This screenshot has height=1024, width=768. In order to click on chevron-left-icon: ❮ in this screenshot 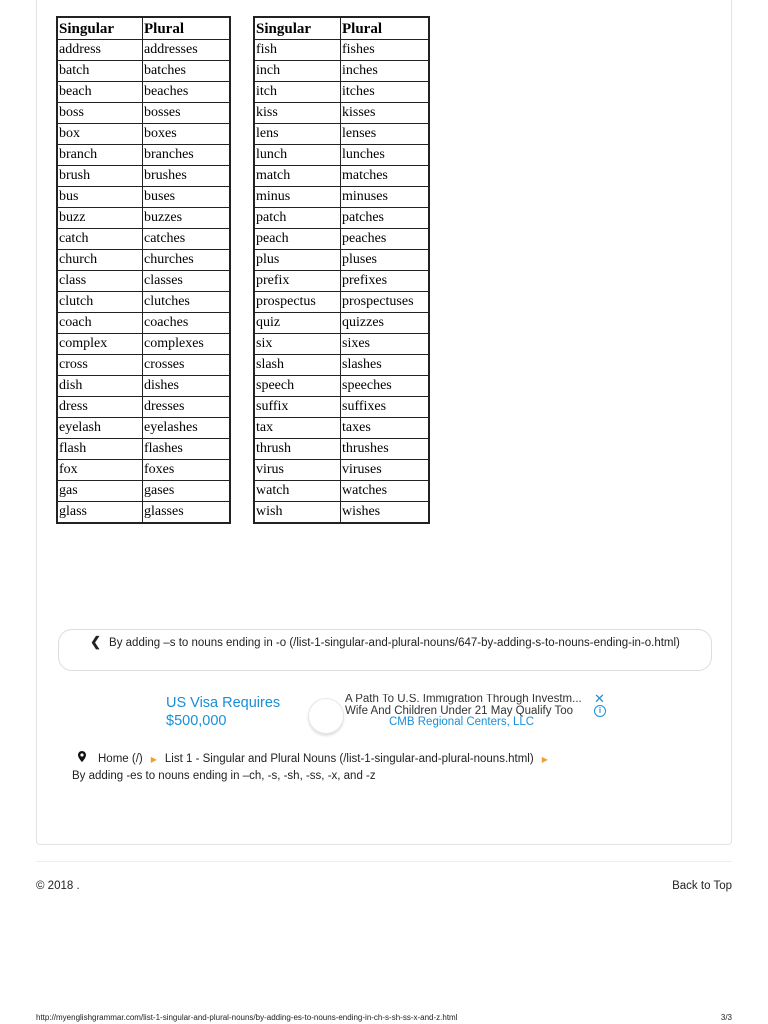, I will do `click(96, 641)`.